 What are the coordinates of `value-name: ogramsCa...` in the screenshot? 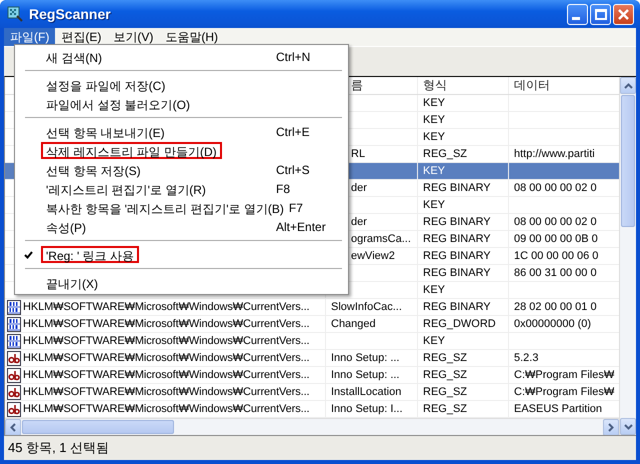 It's located at (381, 239).